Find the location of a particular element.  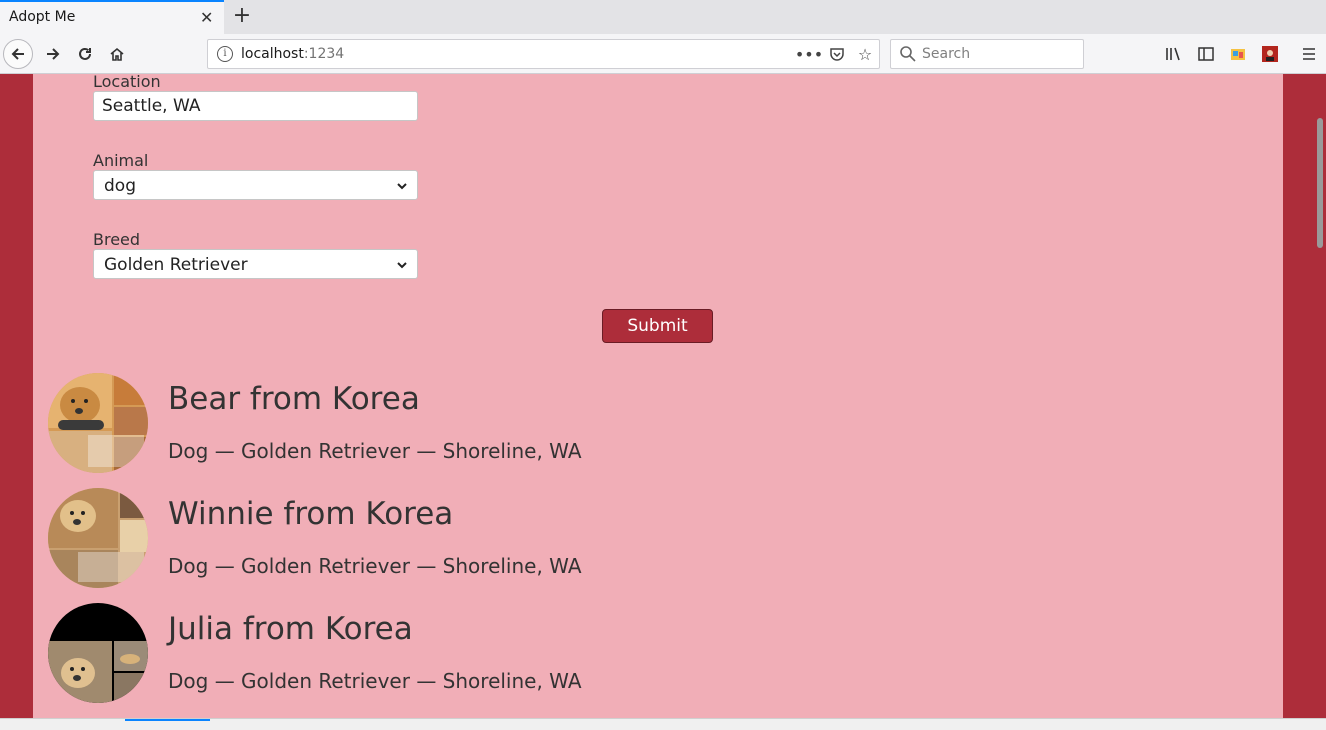

home-icon is located at coordinates (117, 54).